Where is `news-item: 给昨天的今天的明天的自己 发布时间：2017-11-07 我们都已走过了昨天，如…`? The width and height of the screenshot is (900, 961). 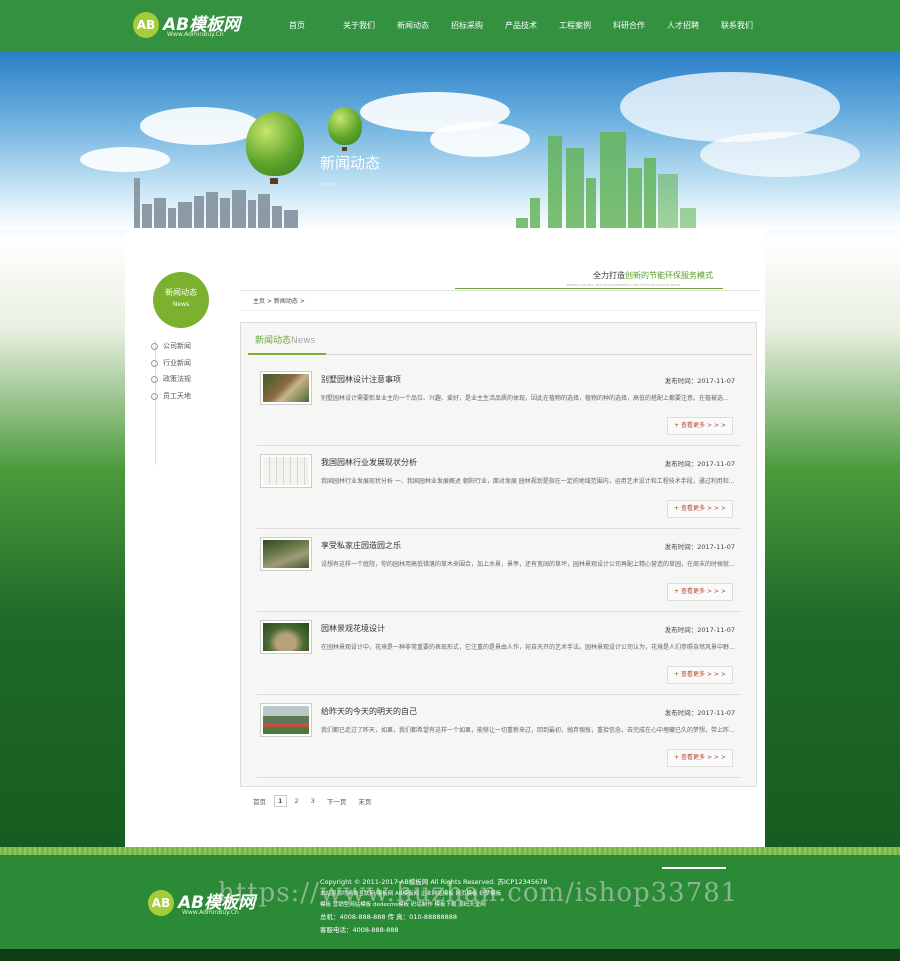 news-item: 给昨天的今天的明天的自己 发布时间：2017-11-07 我们都已走过了昨天，如… is located at coordinates (499, 736).